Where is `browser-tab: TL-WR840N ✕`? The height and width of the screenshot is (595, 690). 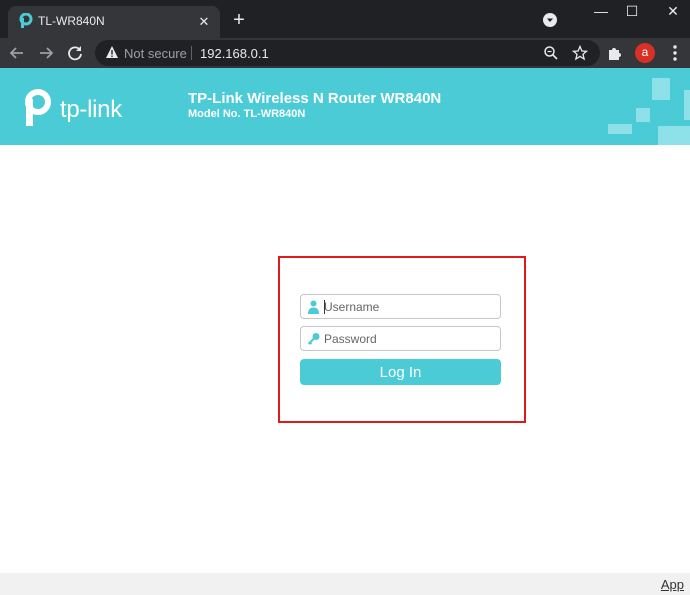 browser-tab: TL-WR840N ✕ is located at coordinates (114, 22).